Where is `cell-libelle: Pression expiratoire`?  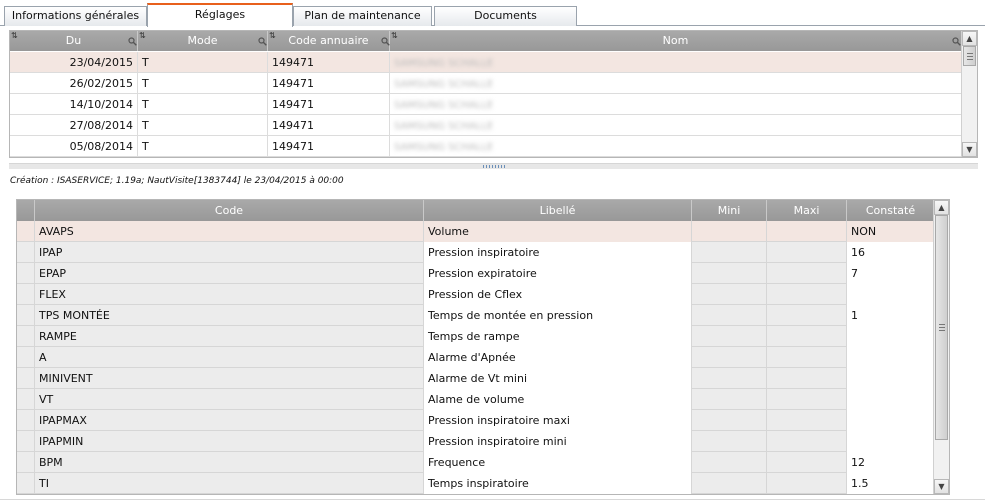 cell-libelle: Pression expiratoire is located at coordinates (558, 273).